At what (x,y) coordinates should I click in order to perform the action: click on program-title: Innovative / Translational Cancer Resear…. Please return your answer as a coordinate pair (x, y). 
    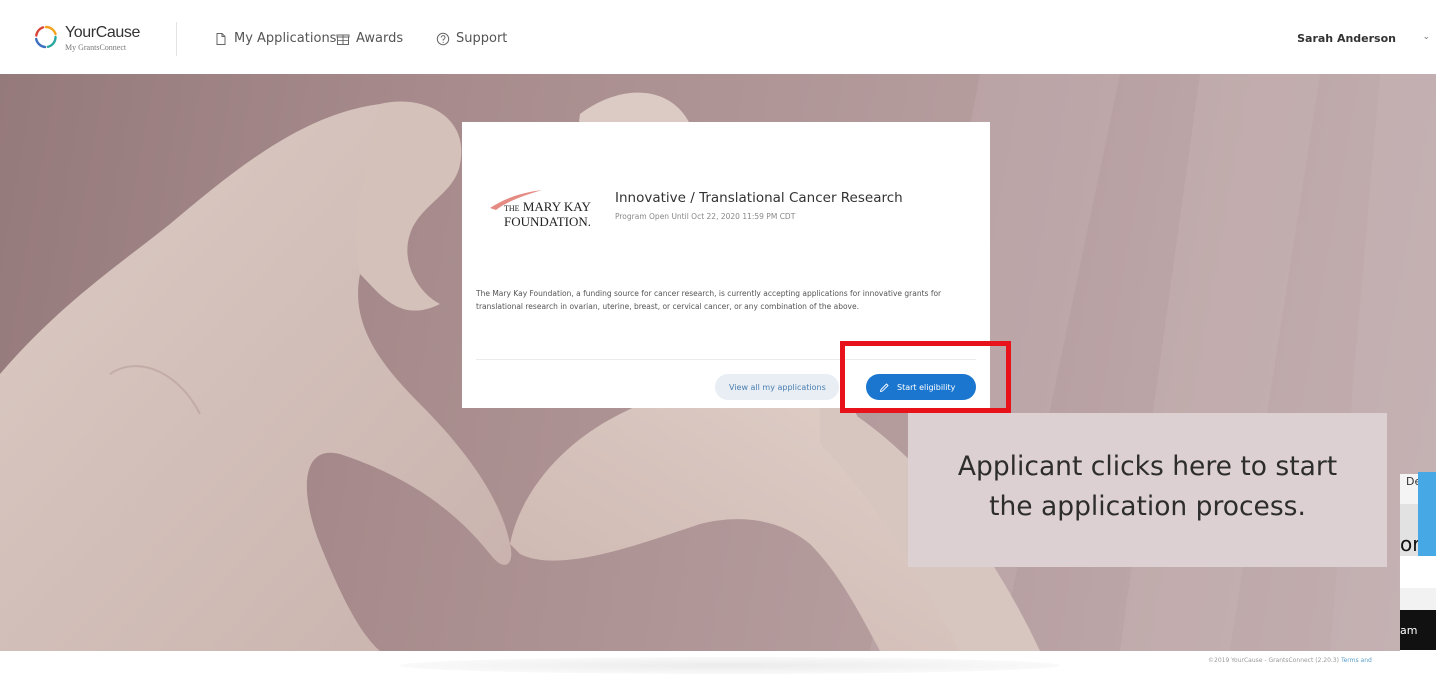
    Looking at the image, I should click on (759, 198).